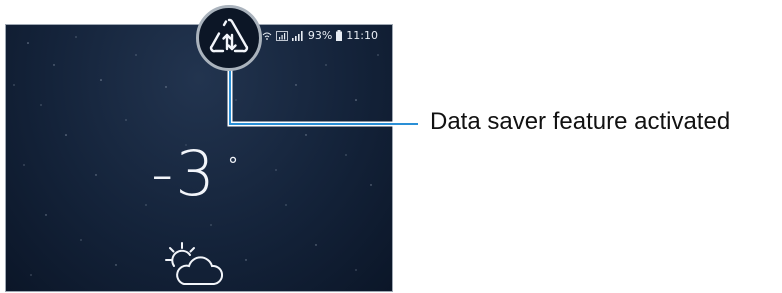 Image resolution: width=782 pixels, height=293 pixels. Describe the element at coordinates (267, 36) in the screenshot. I see `wifi-icon` at that location.